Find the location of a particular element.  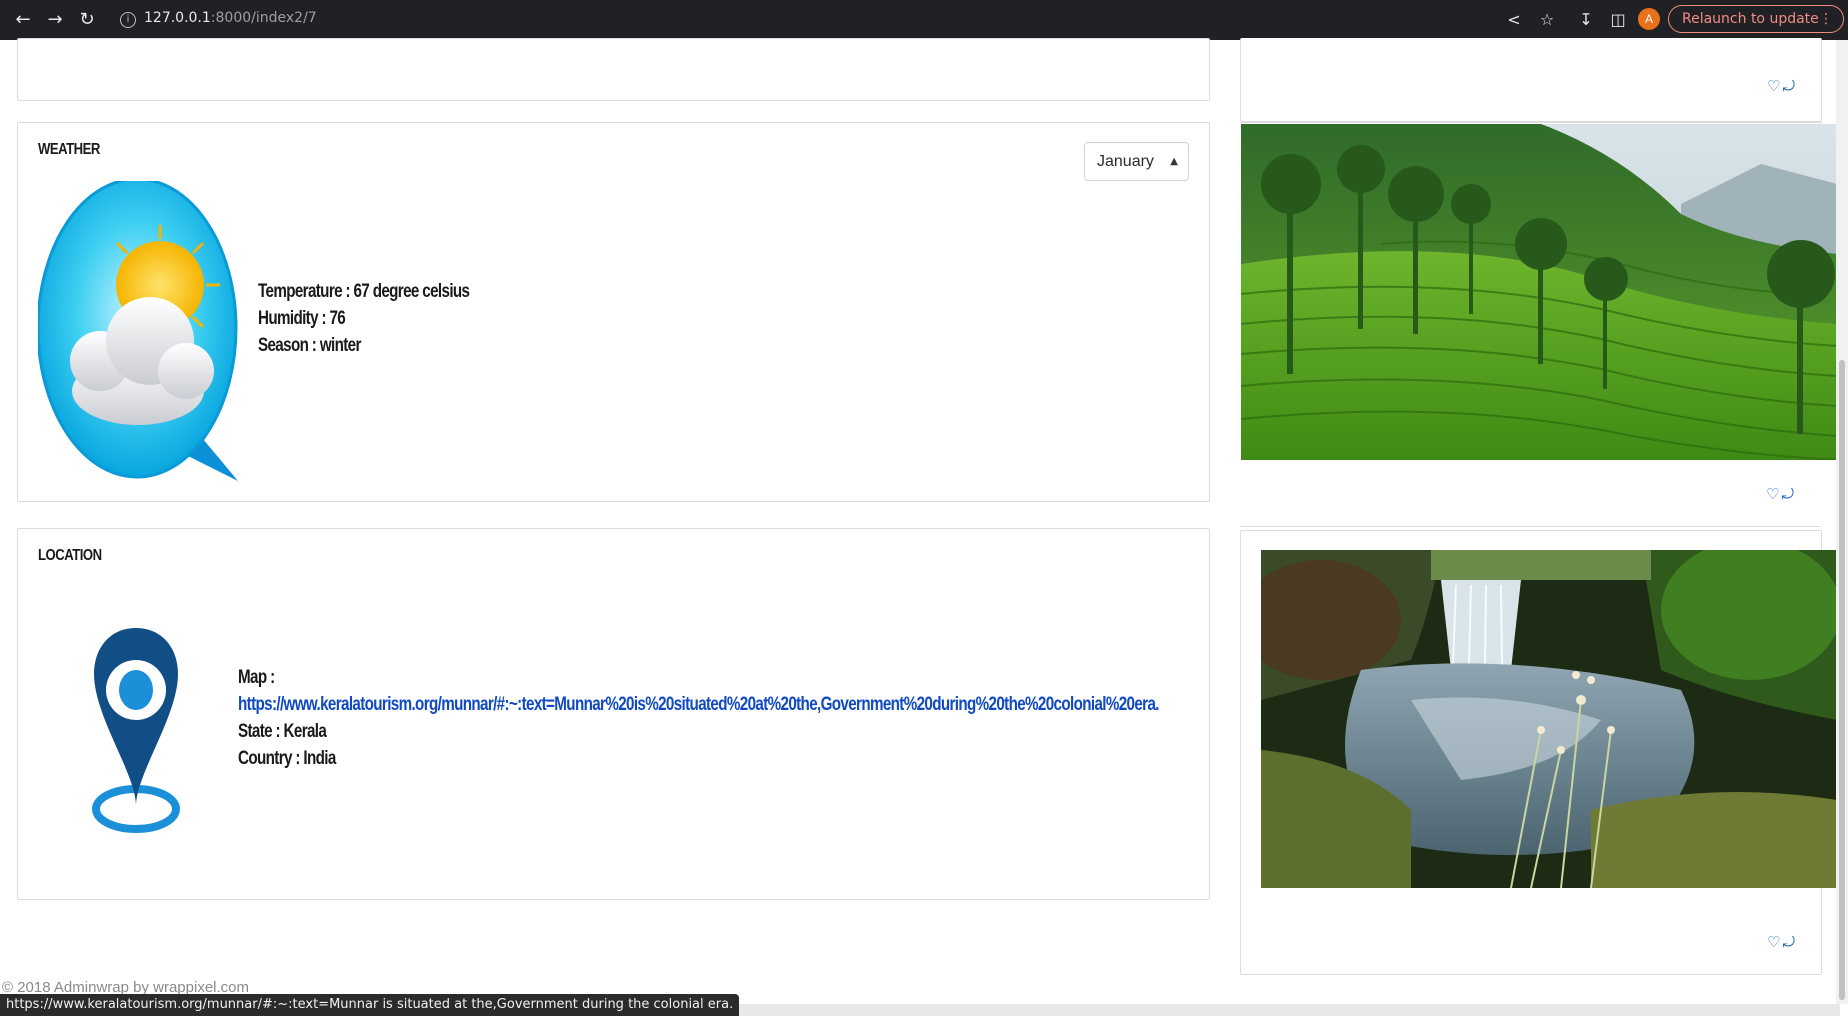

gallery-card-waterfall: ♡ ⤾ is located at coordinates (1538, 752).